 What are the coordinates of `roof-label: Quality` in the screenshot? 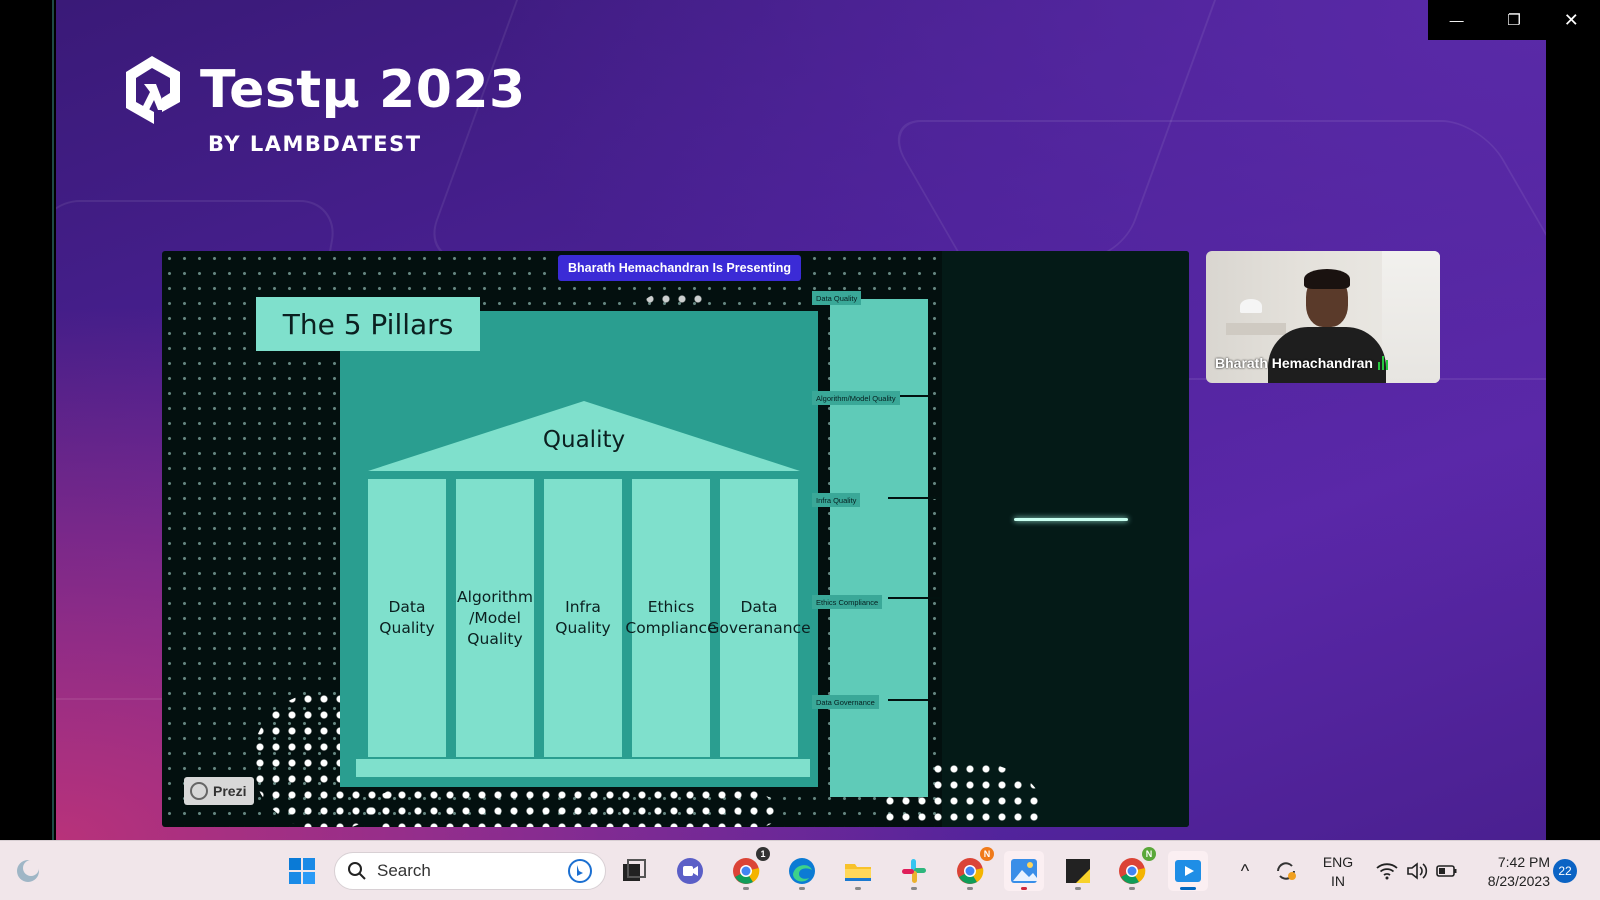 It's located at (584, 440).